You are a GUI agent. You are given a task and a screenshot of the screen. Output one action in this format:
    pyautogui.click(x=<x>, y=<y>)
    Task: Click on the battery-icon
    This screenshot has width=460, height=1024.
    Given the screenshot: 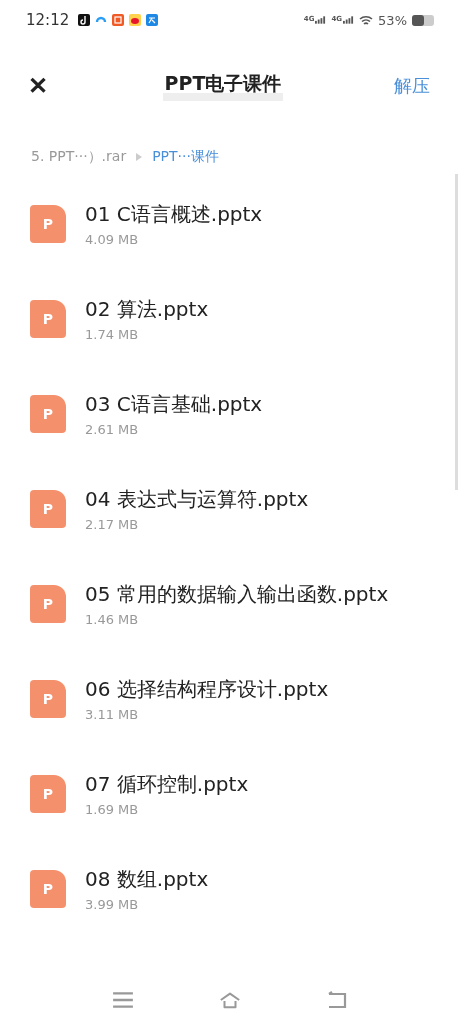 What is the action you would take?
    pyautogui.click(x=423, y=20)
    